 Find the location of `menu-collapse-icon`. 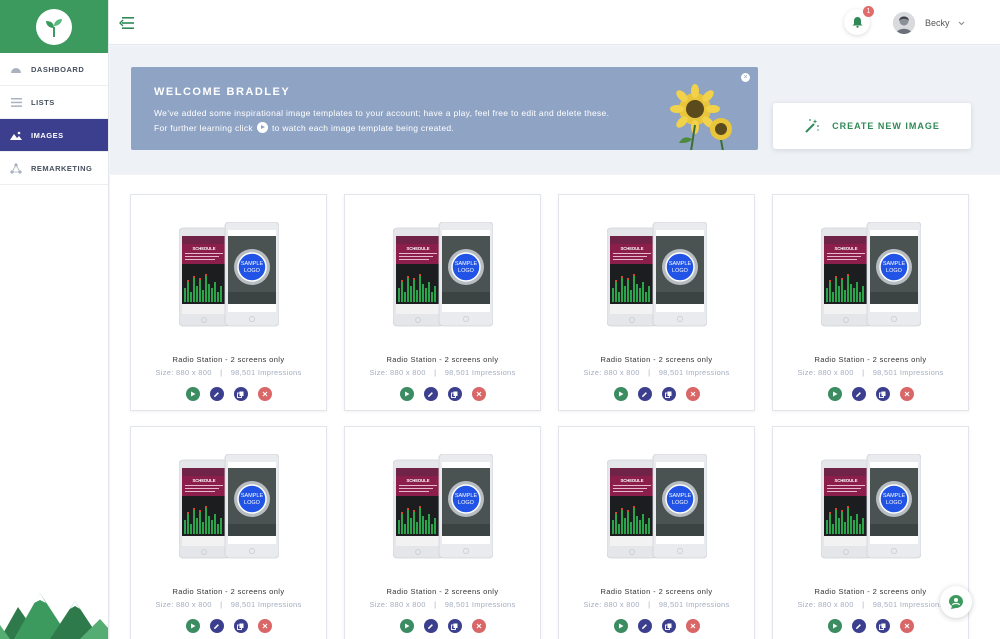

menu-collapse-icon is located at coordinates (127, 23).